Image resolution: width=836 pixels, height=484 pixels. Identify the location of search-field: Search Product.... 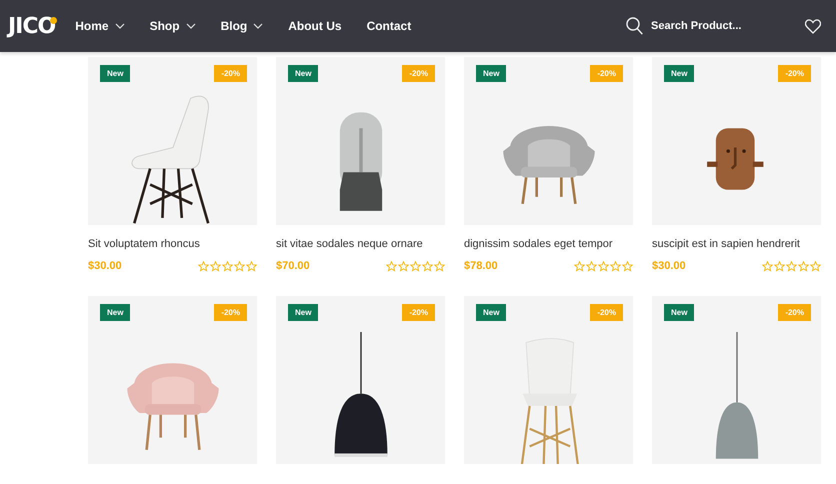
(701, 26).